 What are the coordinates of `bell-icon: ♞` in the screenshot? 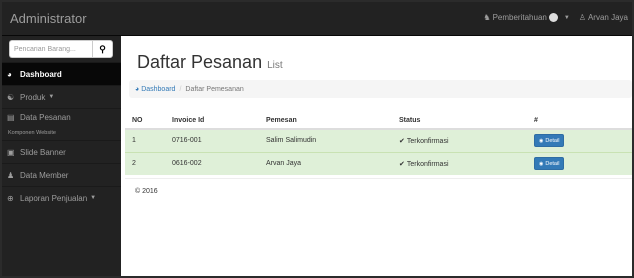 It's located at (487, 17).